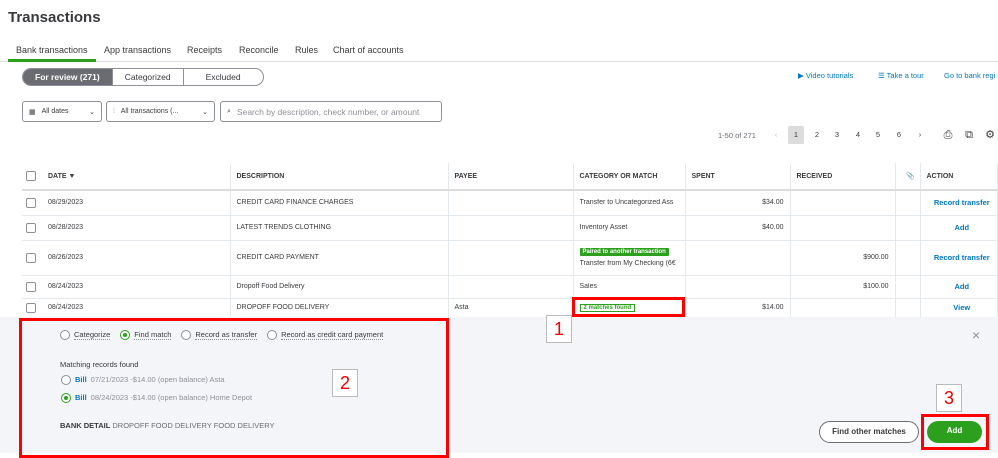 This screenshot has height=458, width=998. Describe the element at coordinates (368, 50) in the screenshot. I see `tab-chart-of-accounts: Chart of accounts` at that location.